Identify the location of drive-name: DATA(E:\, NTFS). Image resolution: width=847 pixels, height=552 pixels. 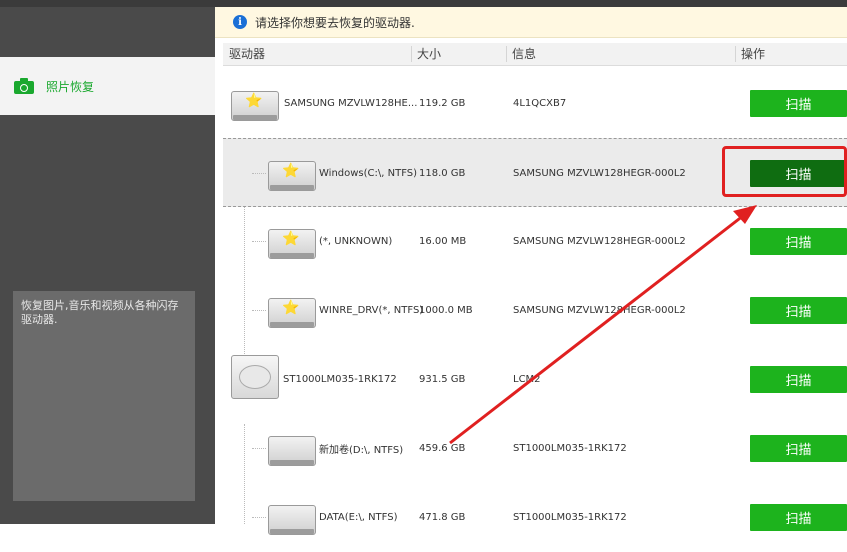
(358, 517).